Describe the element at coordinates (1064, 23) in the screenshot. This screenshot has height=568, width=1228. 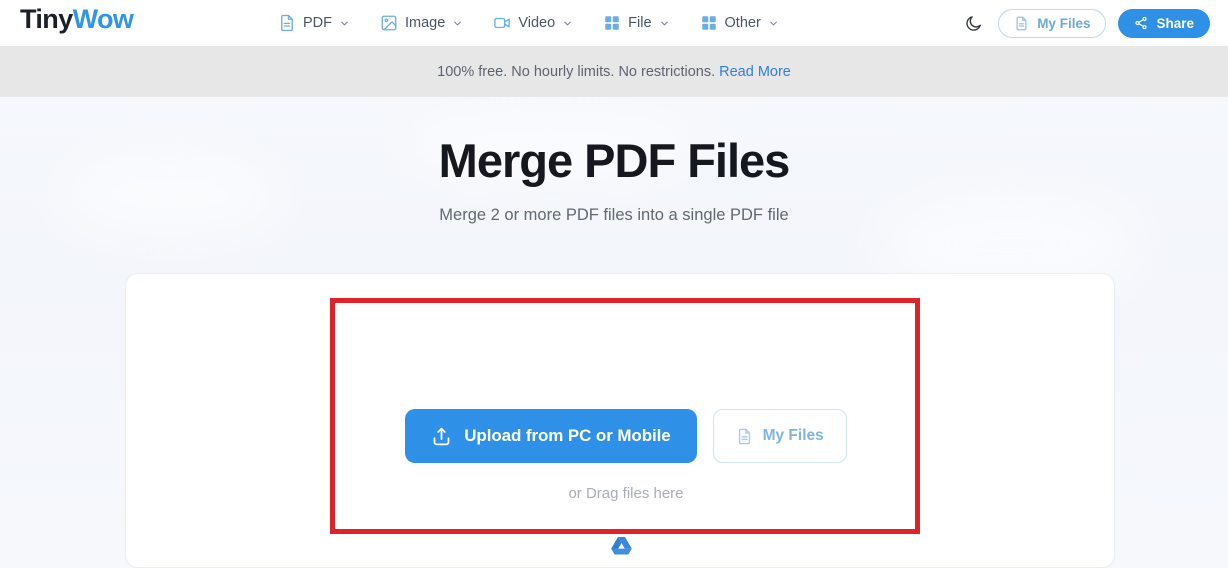
I see `my-files-button-label: My Files` at that location.